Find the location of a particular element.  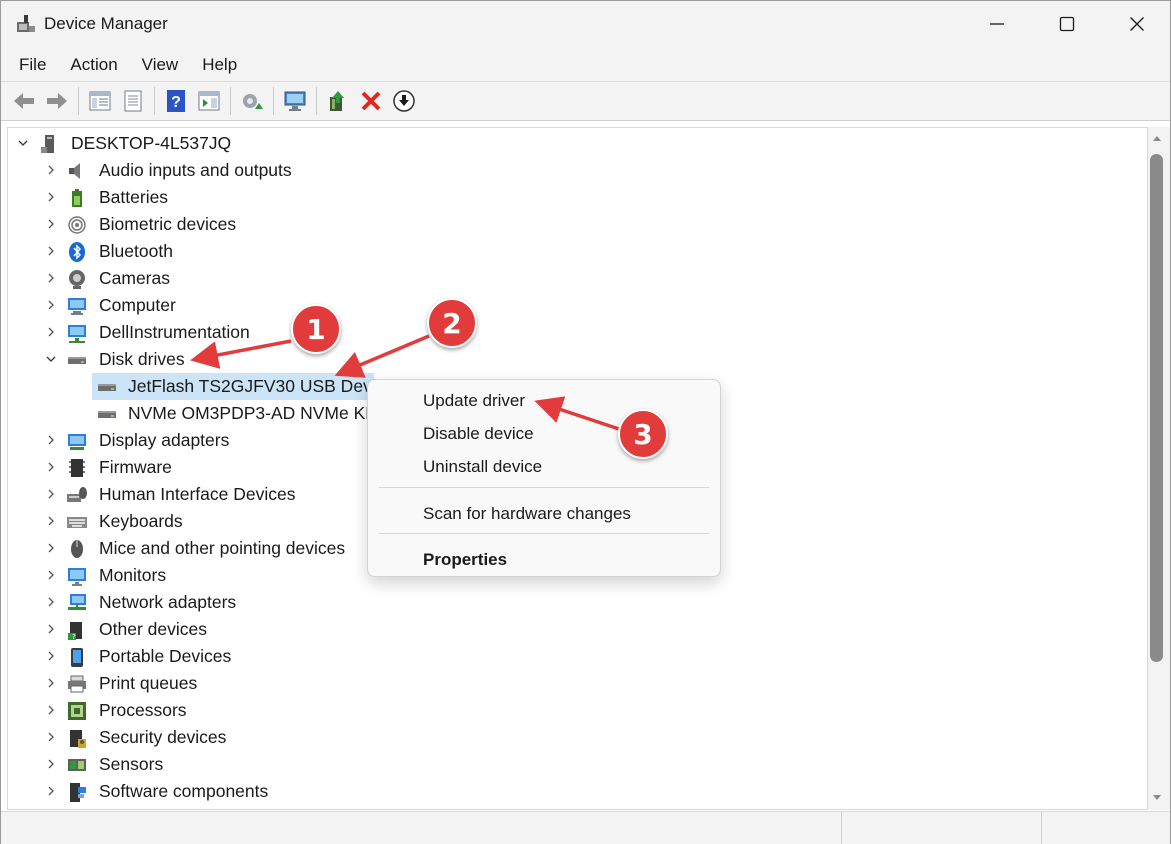

tree-root: DESKTOP-4L537JQ is located at coordinates (308, 143).